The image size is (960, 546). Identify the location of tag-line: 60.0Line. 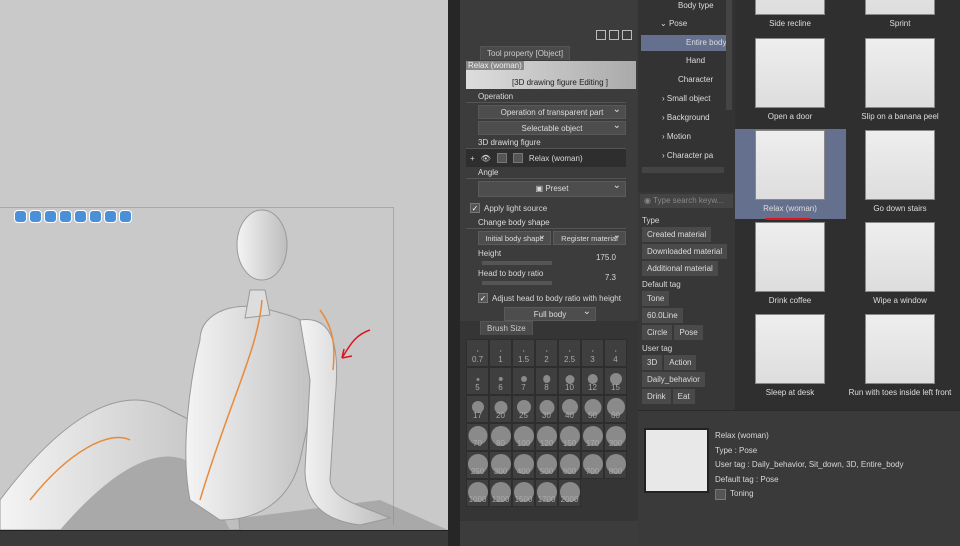
(662, 315).